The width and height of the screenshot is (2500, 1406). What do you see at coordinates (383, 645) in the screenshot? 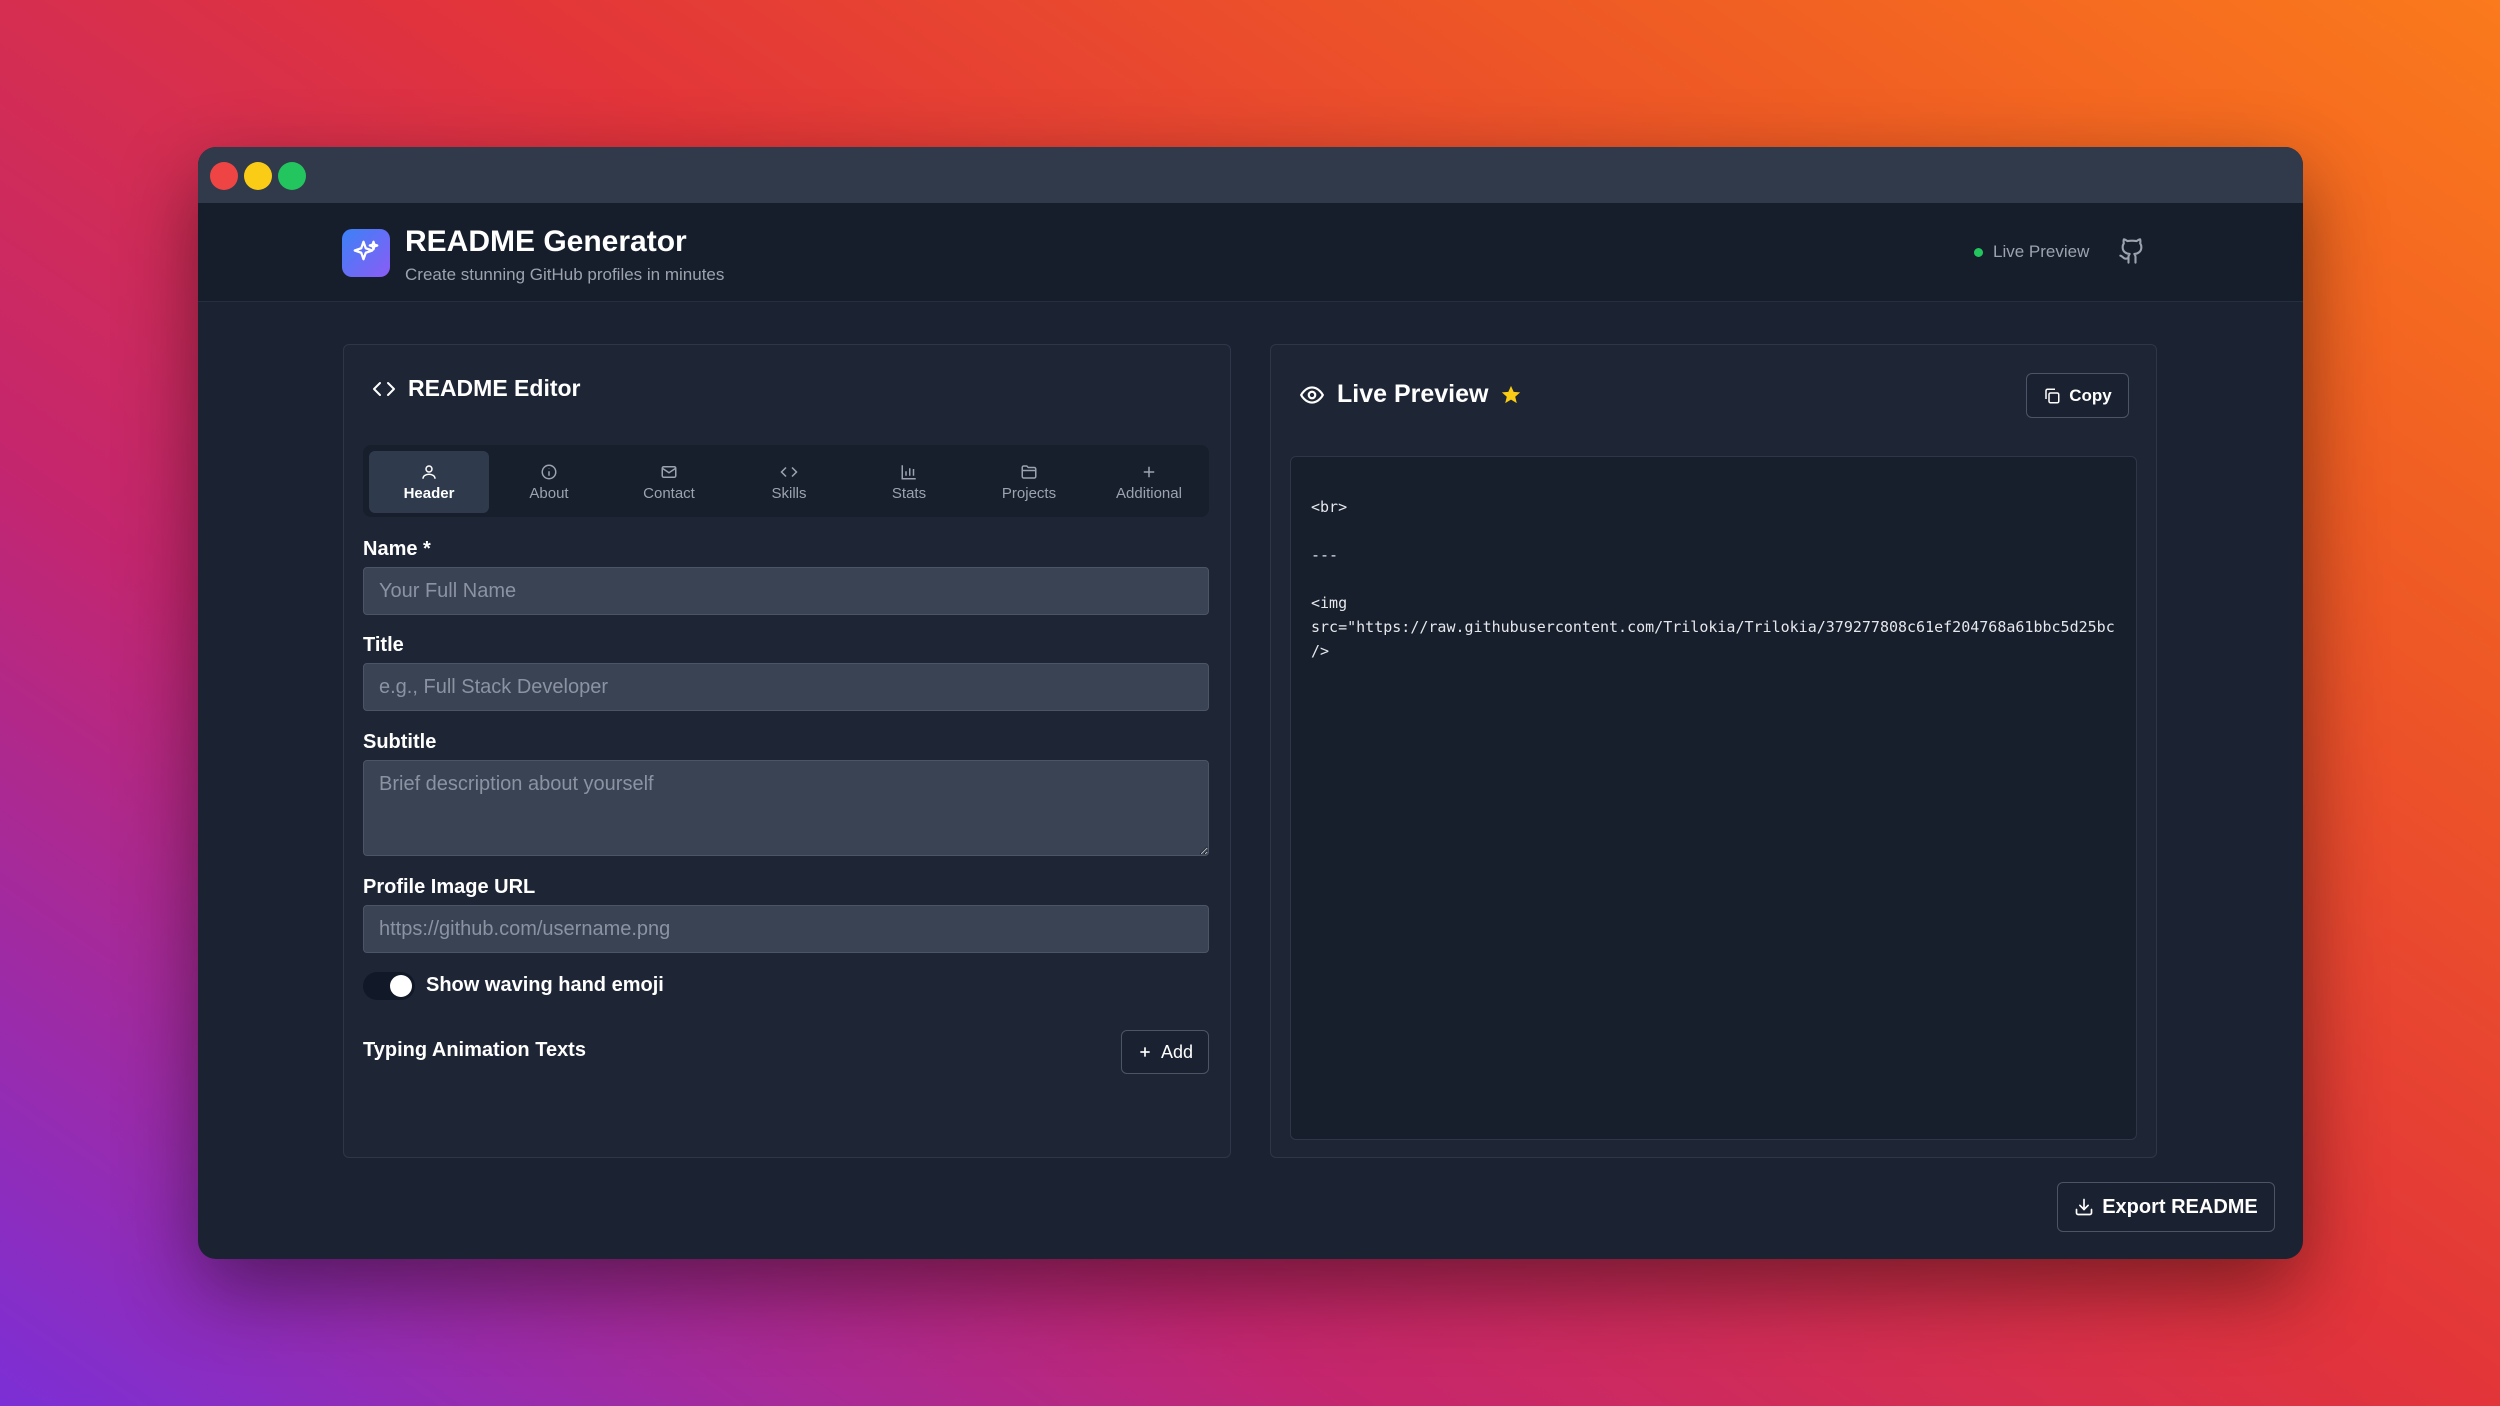
I see `title-label: Title` at bounding box center [383, 645].